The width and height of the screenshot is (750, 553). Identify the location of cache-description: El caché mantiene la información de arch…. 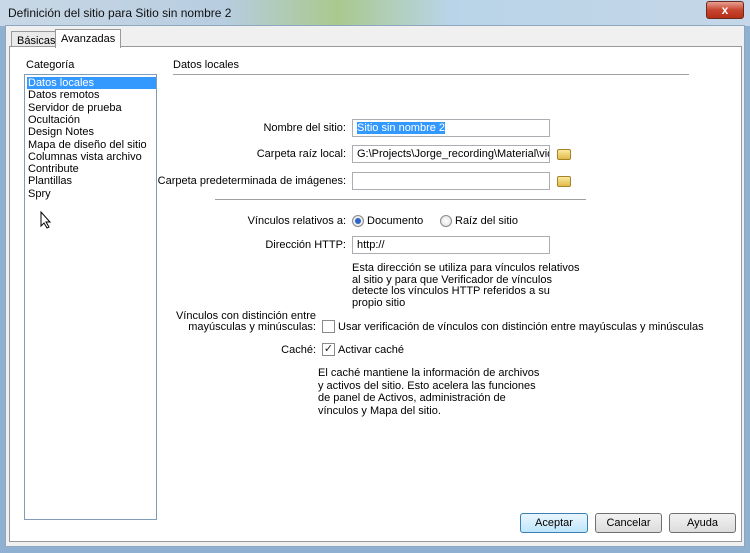
(428, 392).